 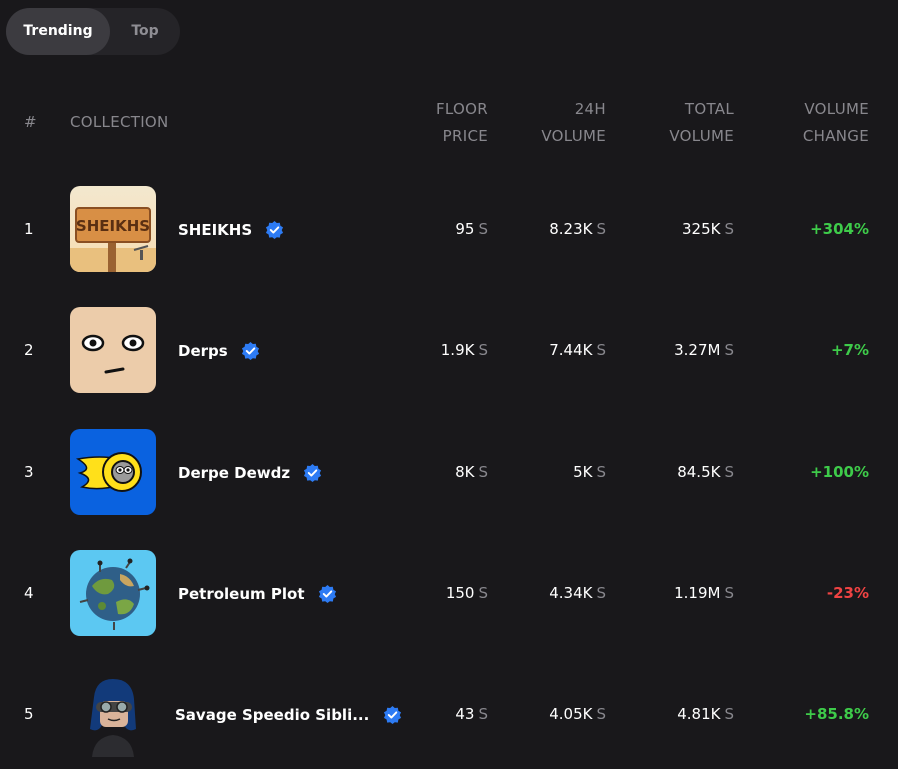 I want to click on volume-change: -23%, so click(x=847, y=593).